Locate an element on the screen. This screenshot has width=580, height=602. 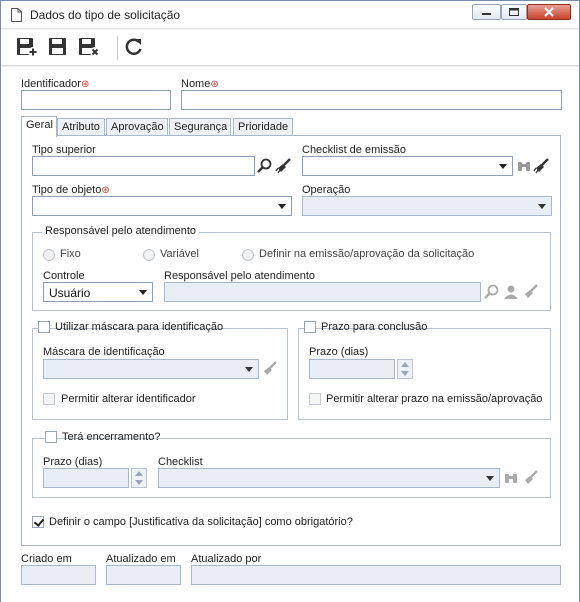
permitir-identificador-label: Permitir alterar identificador is located at coordinates (128, 399).